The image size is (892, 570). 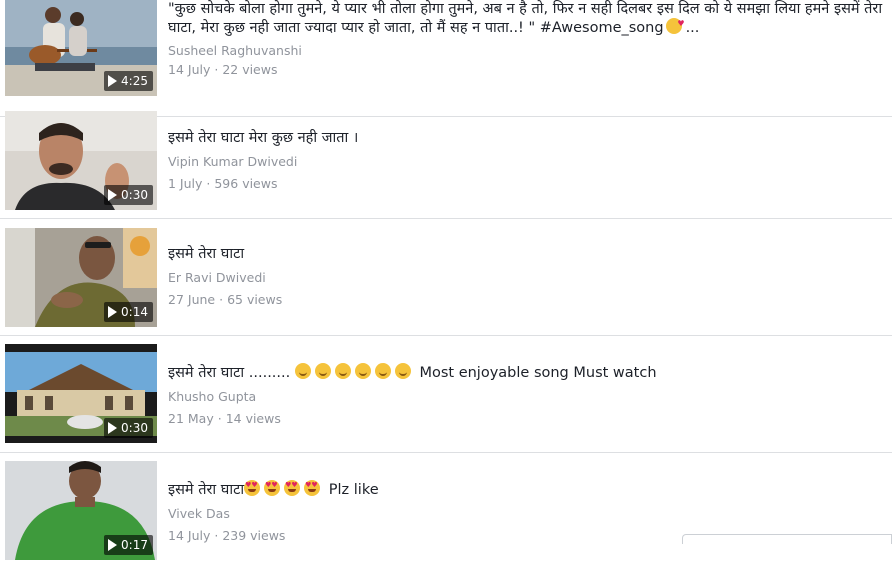 I want to click on video-author: Vivek Das, so click(x=527, y=513).